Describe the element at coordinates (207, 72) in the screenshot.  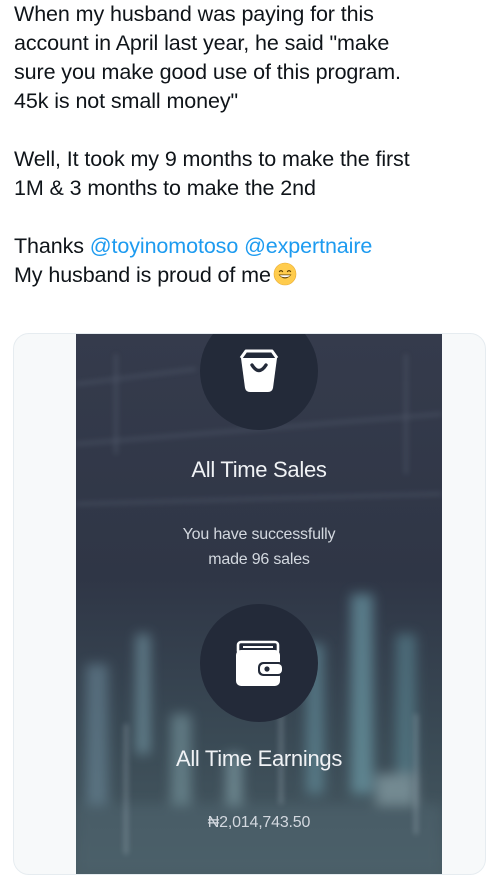
I see `tweet-line-3: sure you make good use of this program.` at that location.